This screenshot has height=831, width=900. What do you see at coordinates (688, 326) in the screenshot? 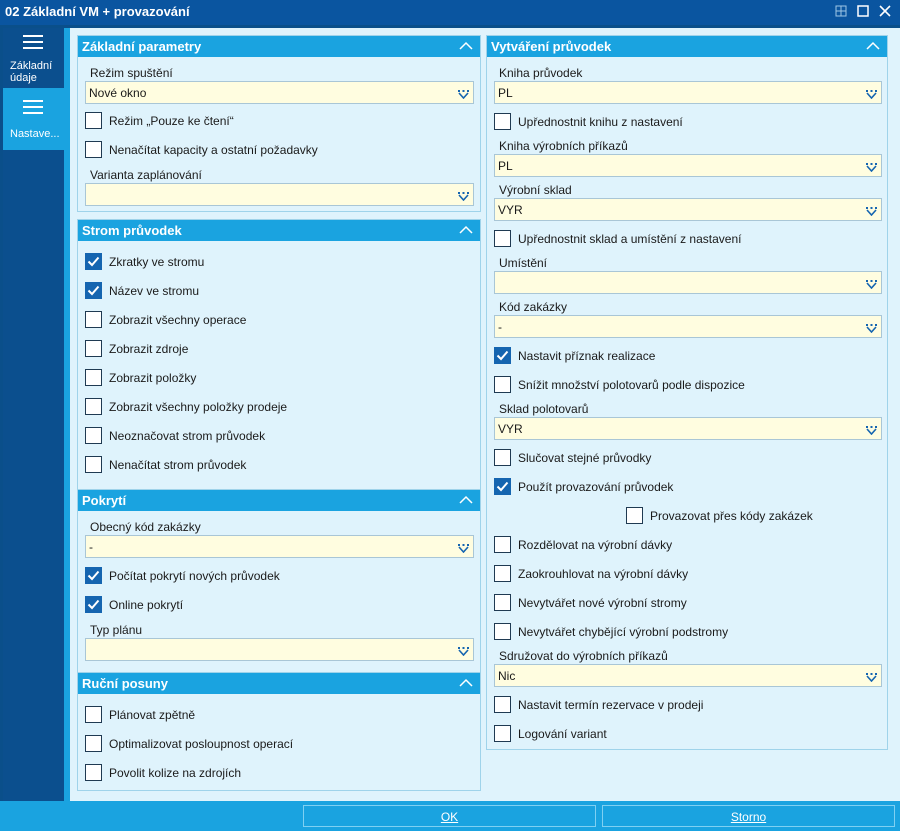
I see `order-code-select: -` at bounding box center [688, 326].